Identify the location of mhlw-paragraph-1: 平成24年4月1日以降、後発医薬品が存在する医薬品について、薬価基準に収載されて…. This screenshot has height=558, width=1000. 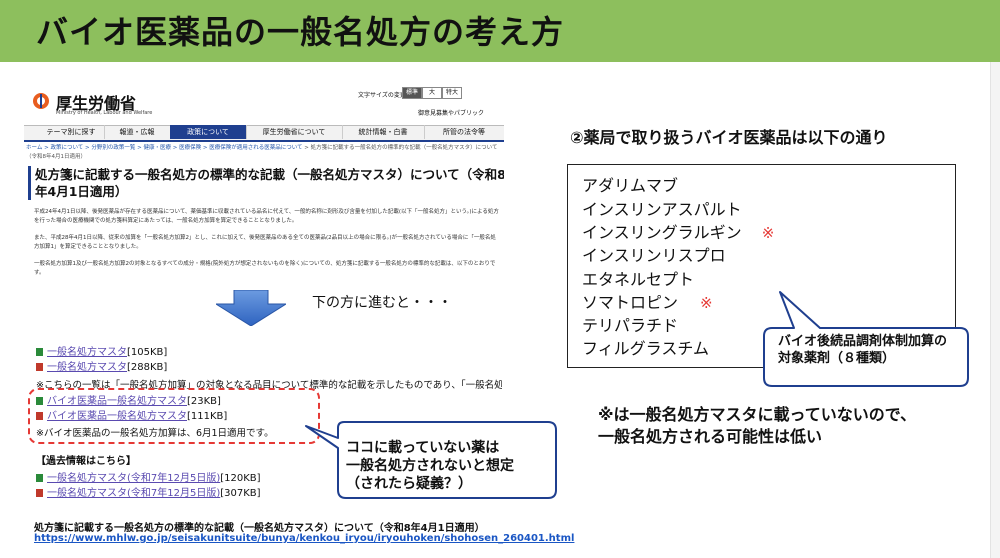
(266, 216).